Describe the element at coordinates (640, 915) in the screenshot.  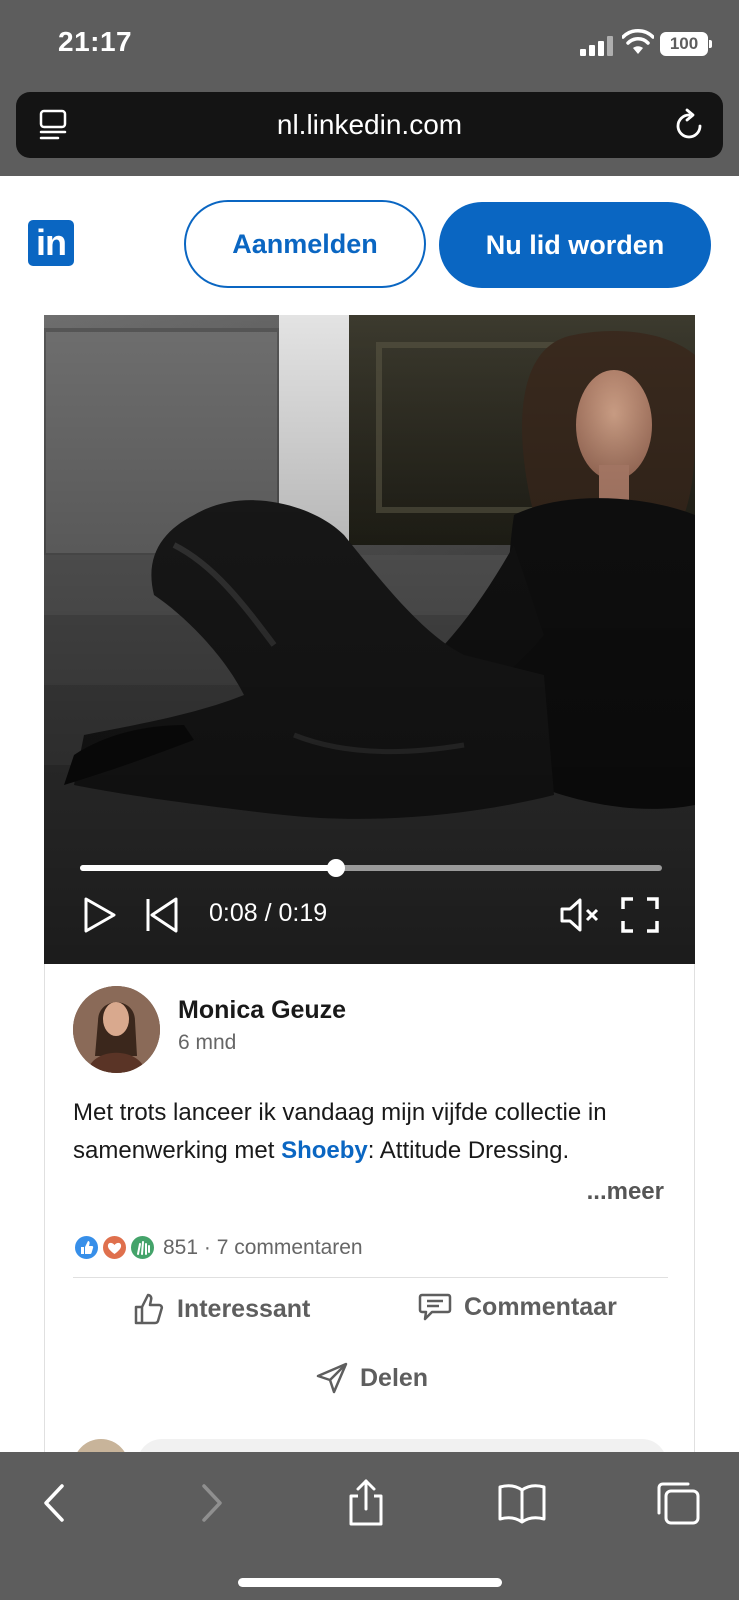
I see `fullscreen-icon` at that location.